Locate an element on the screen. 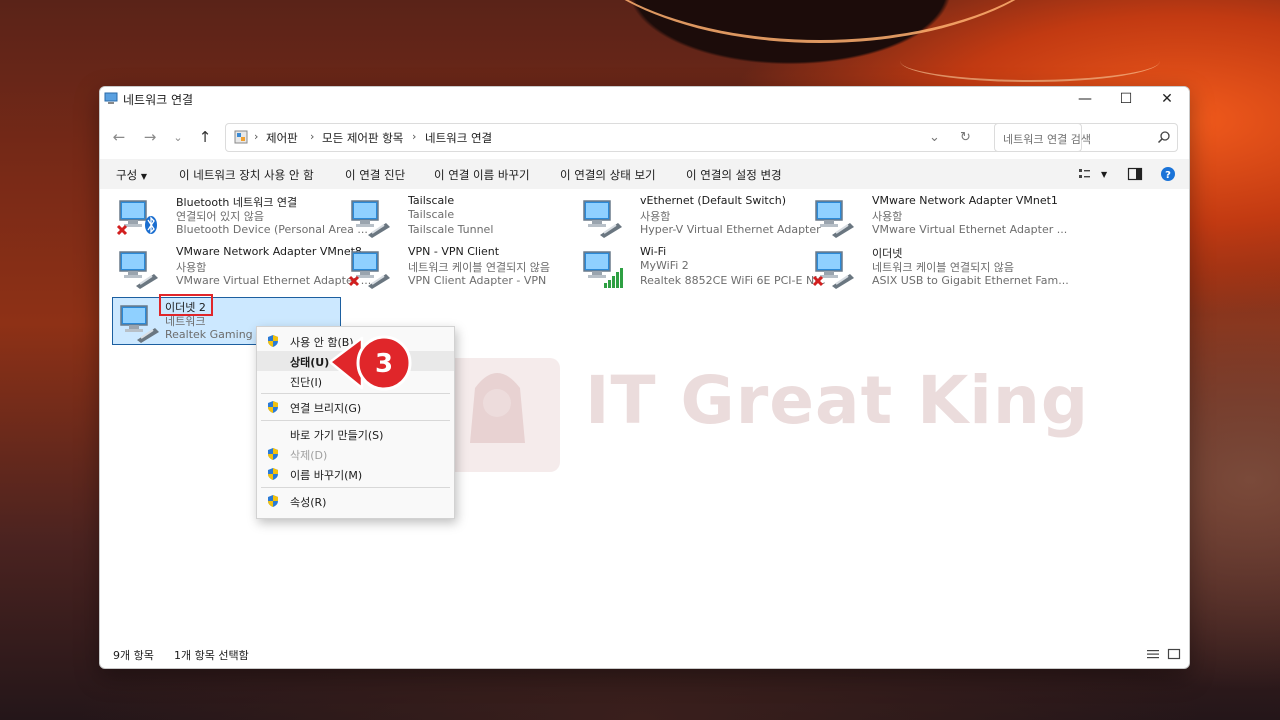  details-view-icon is located at coordinates (1153, 654).